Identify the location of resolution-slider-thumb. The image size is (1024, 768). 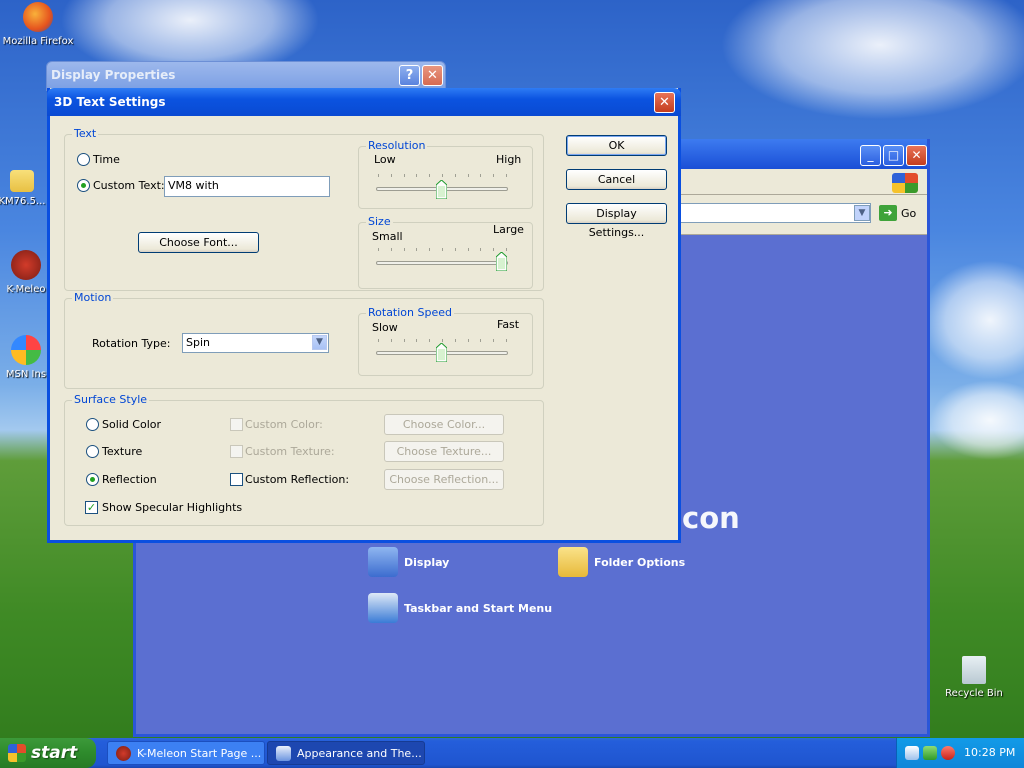
(441, 189).